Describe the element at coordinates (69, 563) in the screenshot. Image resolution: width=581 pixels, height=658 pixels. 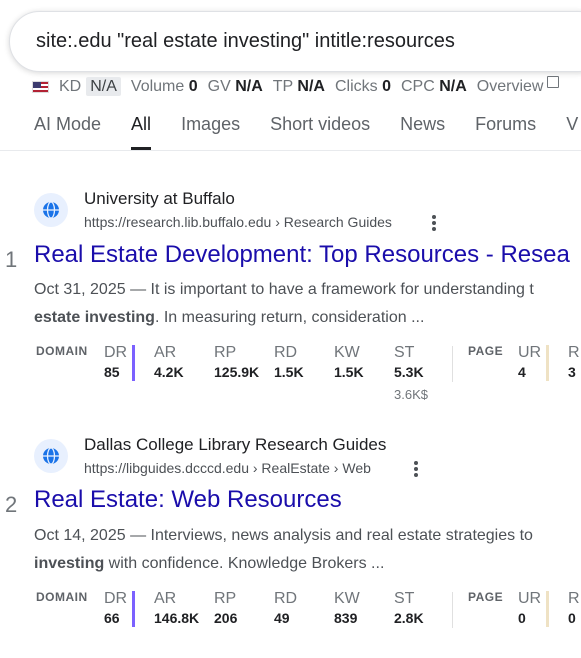
I see `snippet-highlight: investing` at that location.